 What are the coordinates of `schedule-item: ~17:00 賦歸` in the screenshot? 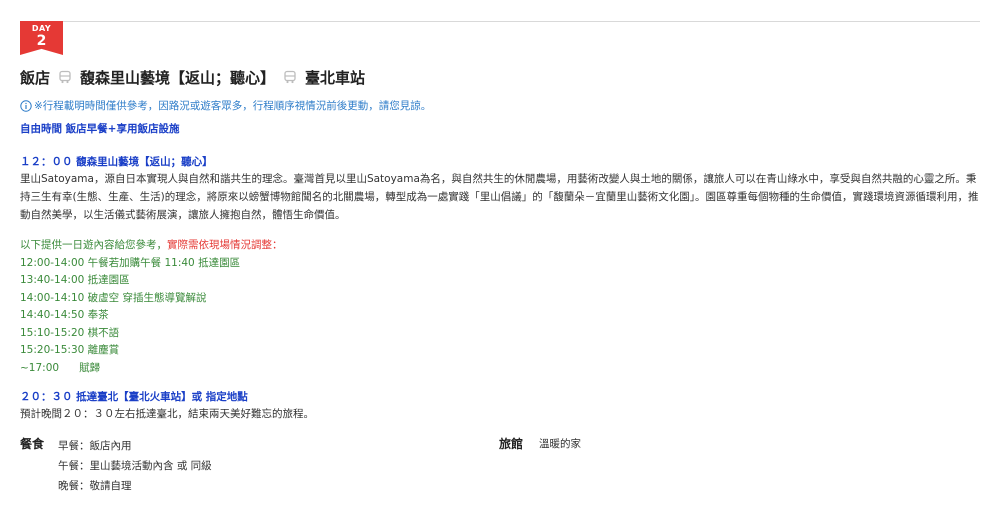 It's located at (60, 367).